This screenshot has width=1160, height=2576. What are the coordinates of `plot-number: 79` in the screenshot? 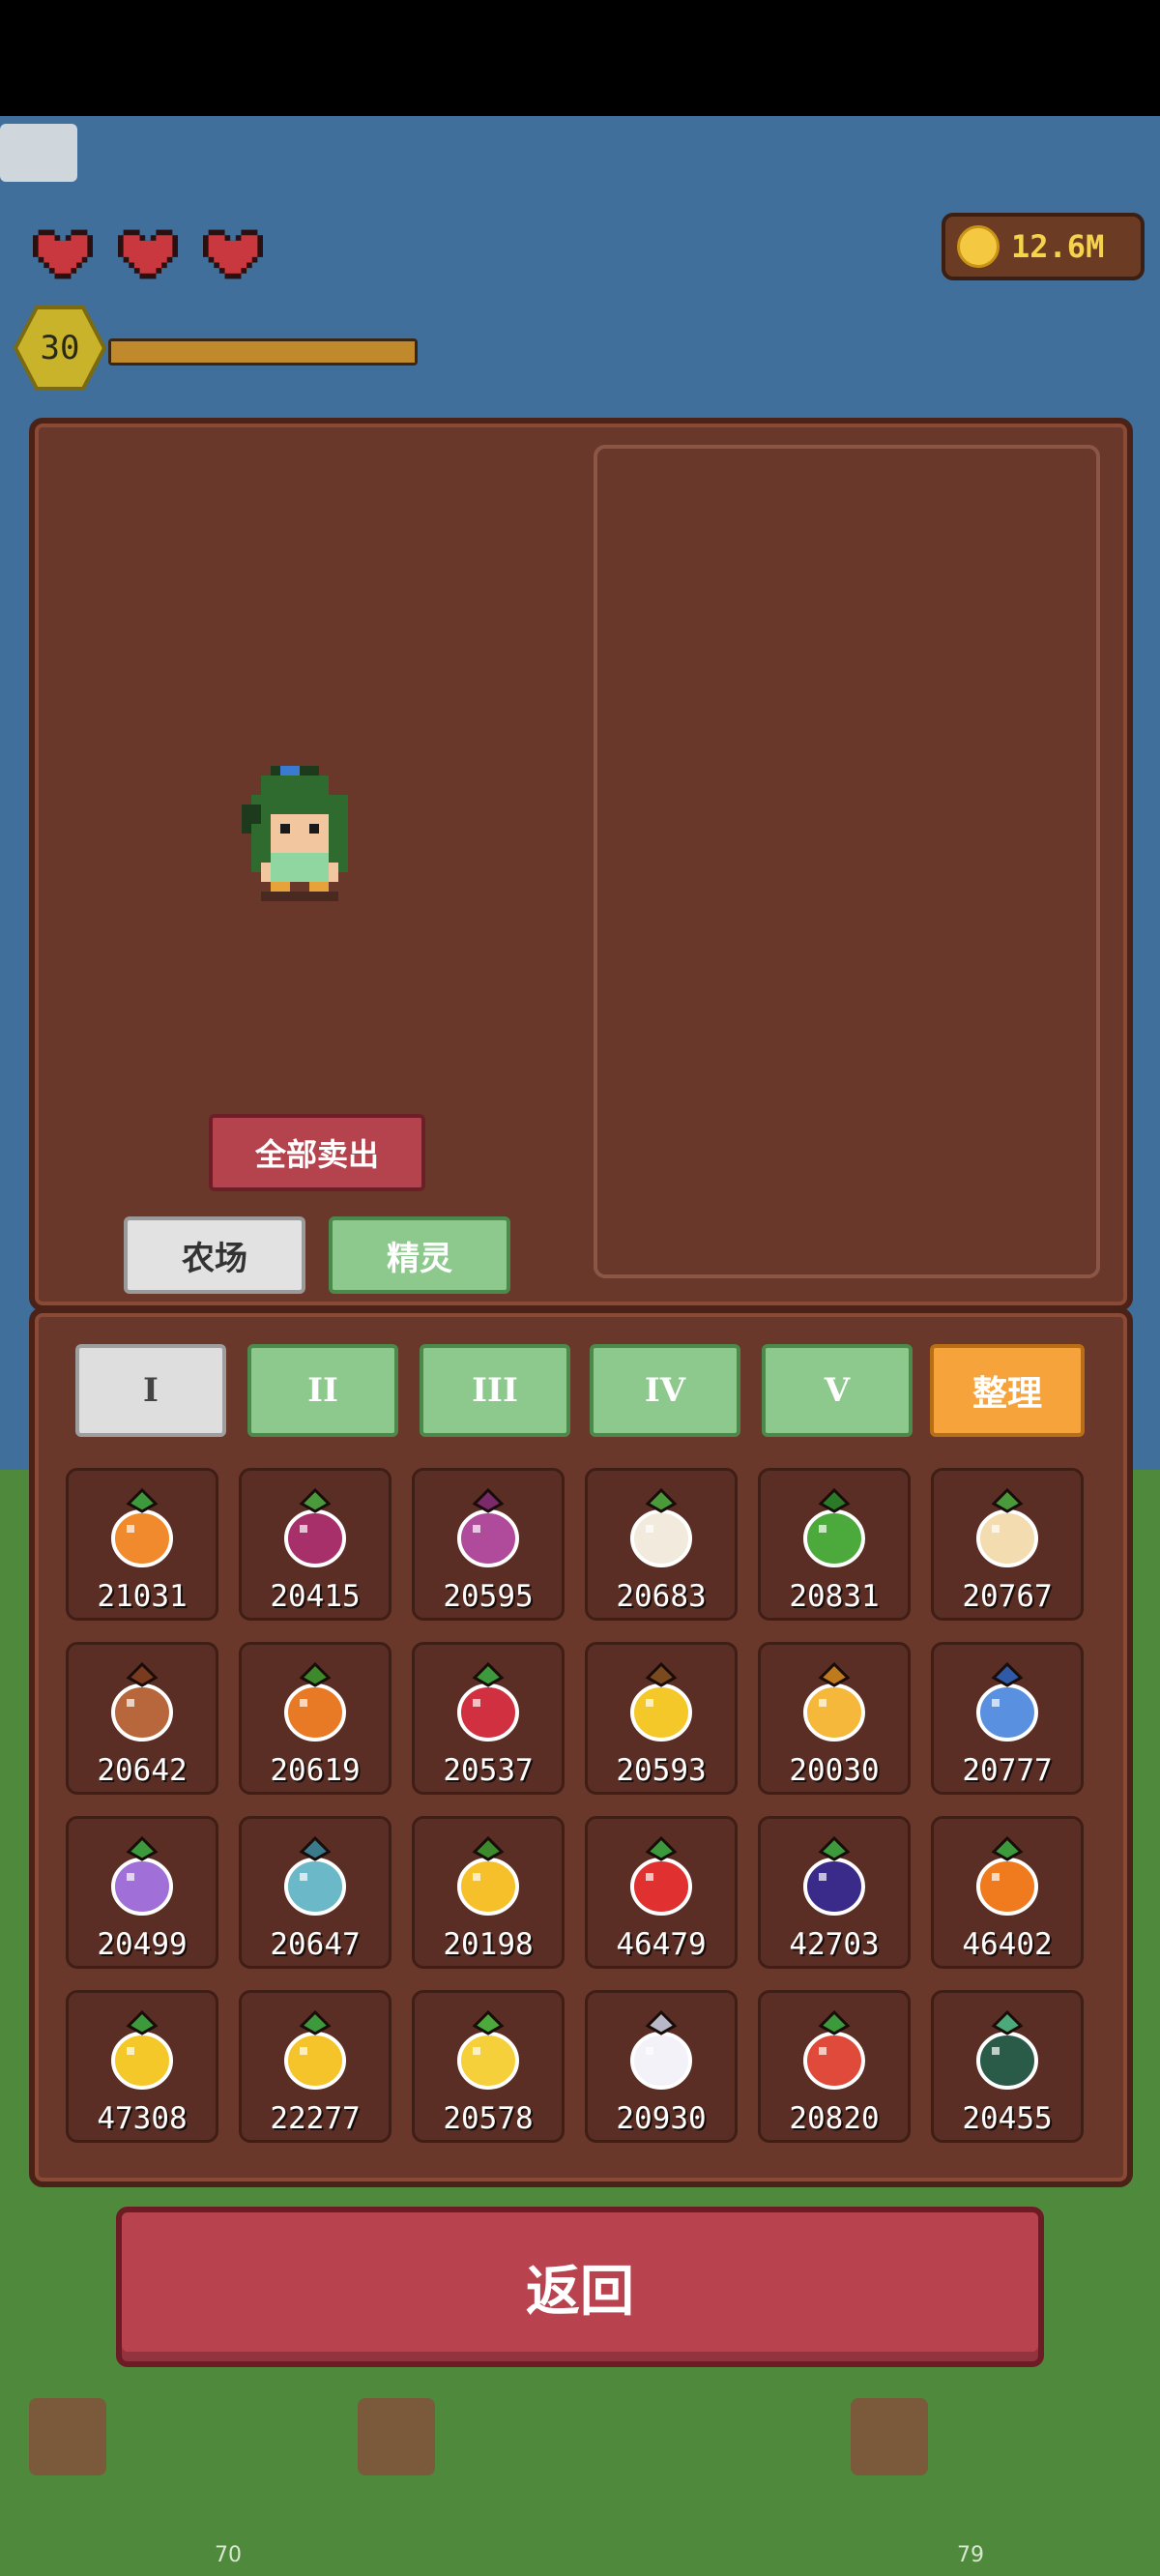 It's located at (971, 2555).